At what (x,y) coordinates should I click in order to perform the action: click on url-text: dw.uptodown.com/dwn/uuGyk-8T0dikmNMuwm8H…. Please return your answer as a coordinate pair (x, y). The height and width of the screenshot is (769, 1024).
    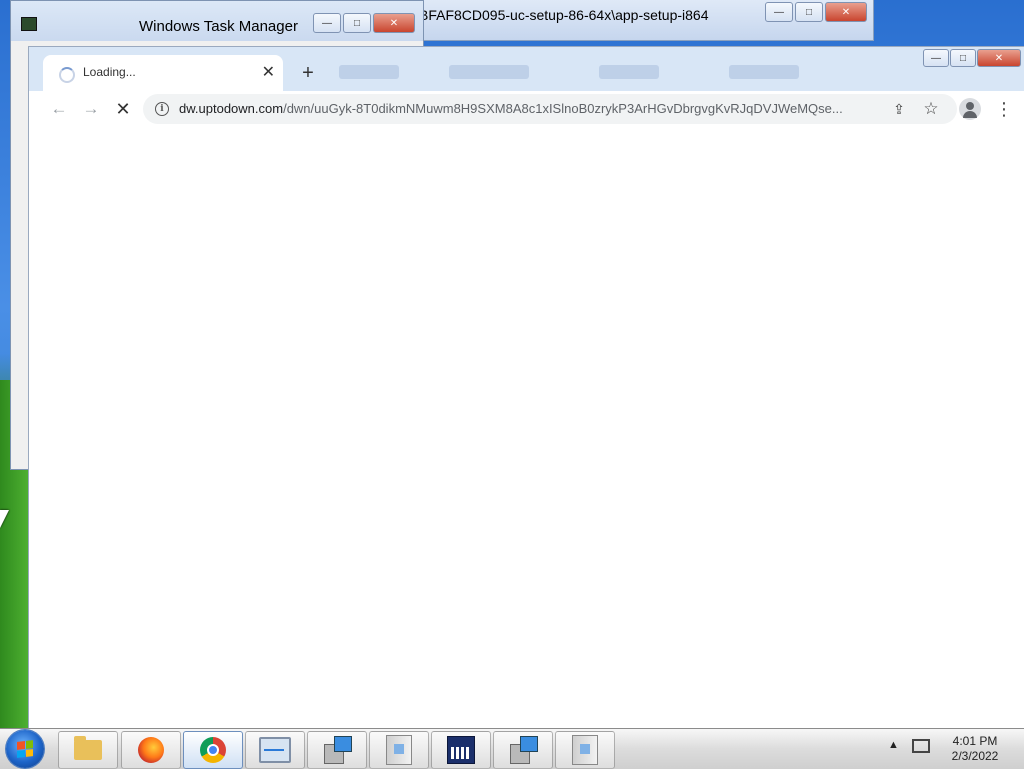
    Looking at the image, I should click on (534, 108).